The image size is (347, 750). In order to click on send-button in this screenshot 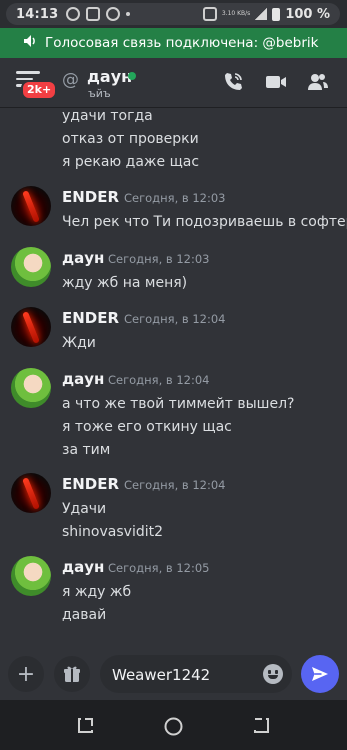, I will do `click(320, 674)`.